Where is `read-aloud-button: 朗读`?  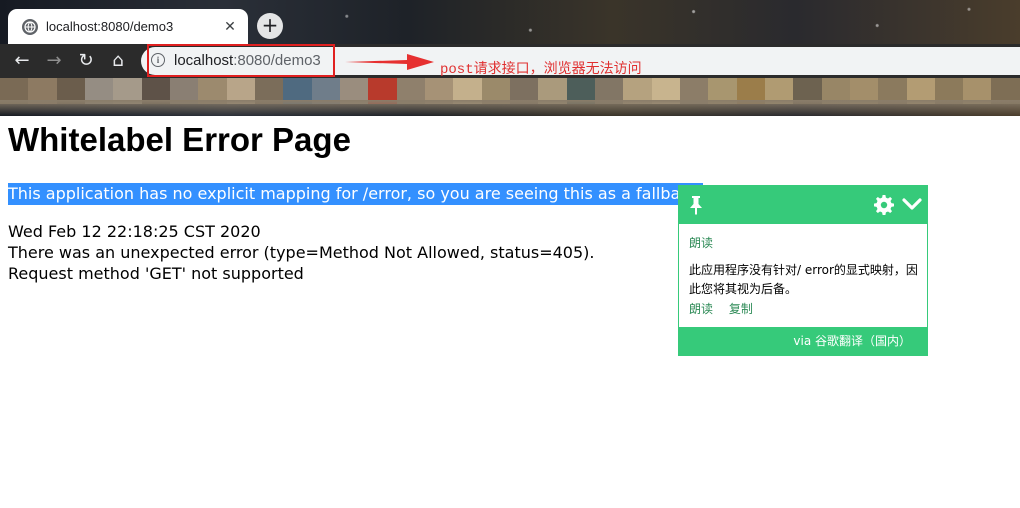 read-aloud-button: 朗读 is located at coordinates (701, 309).